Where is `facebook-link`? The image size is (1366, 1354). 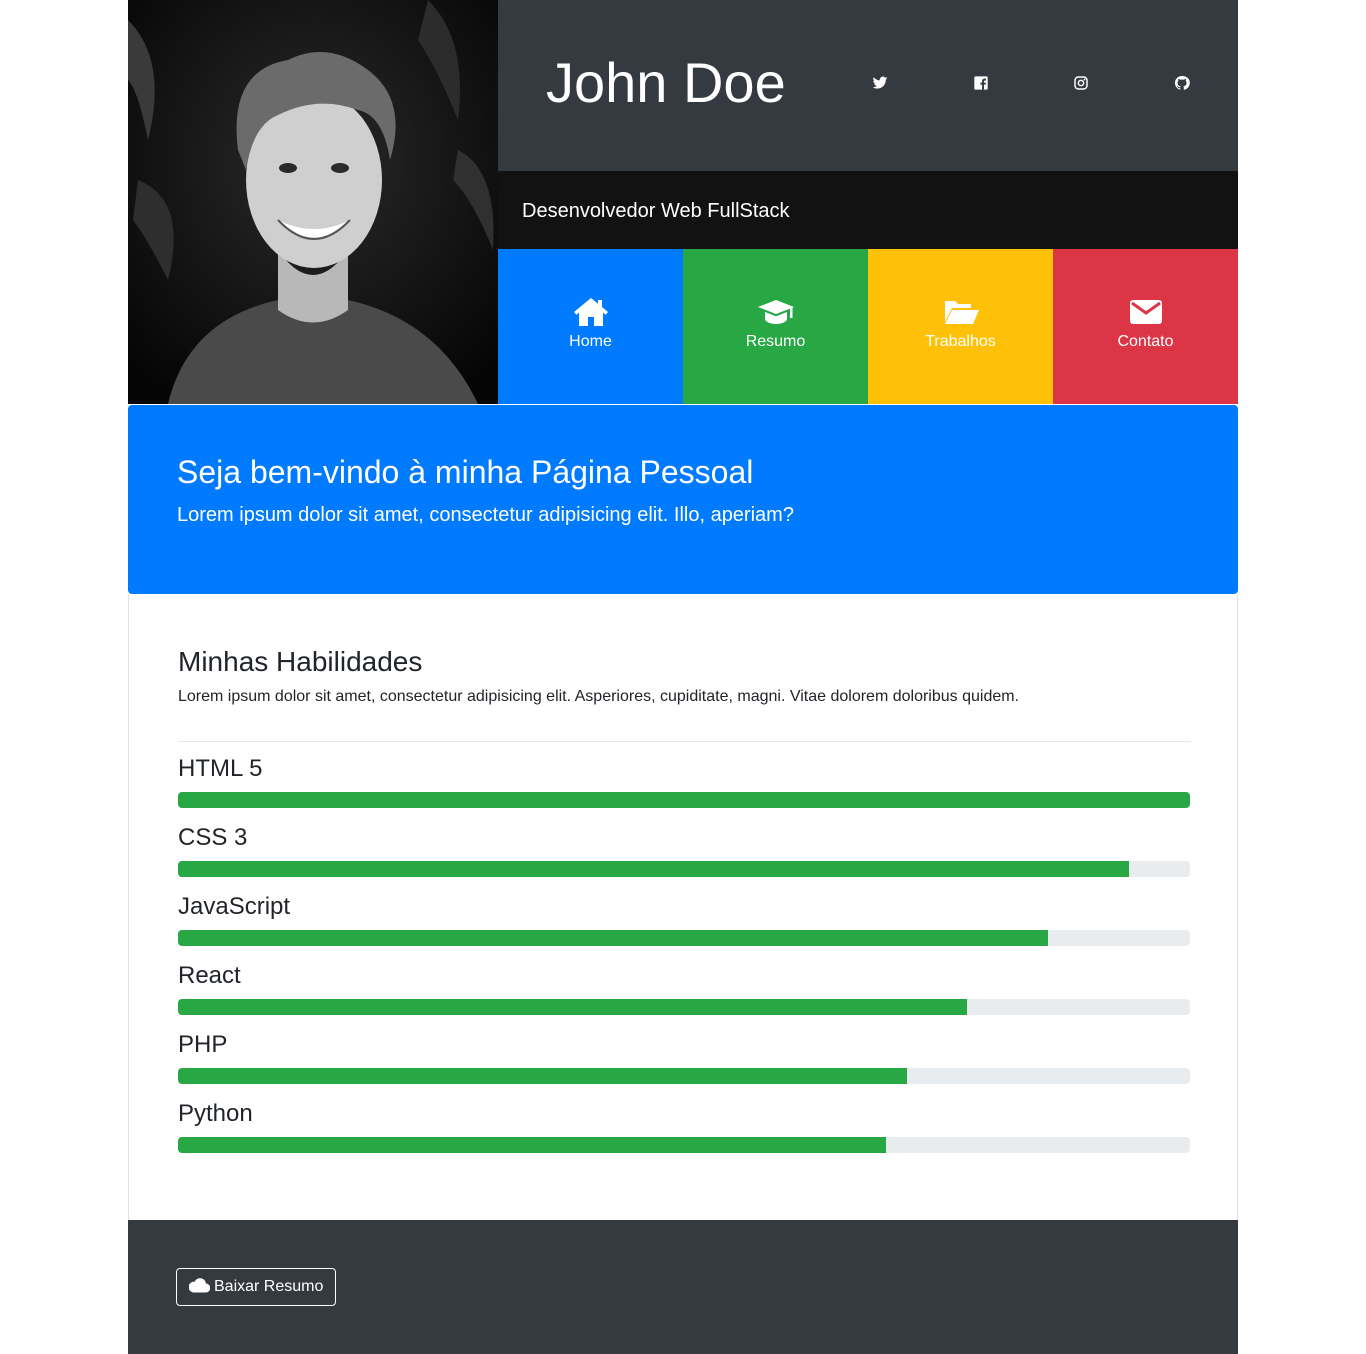
facebook-link is located at coordinates (981, 85).